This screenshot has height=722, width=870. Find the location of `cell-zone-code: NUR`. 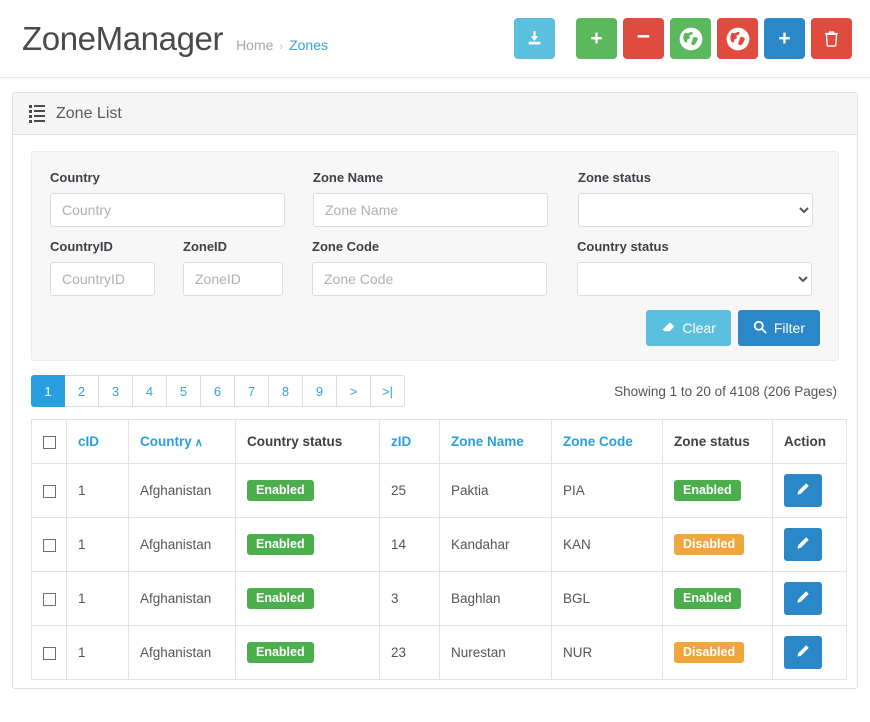

cell-zone-code: NUR is located at coordinates (607, 652).